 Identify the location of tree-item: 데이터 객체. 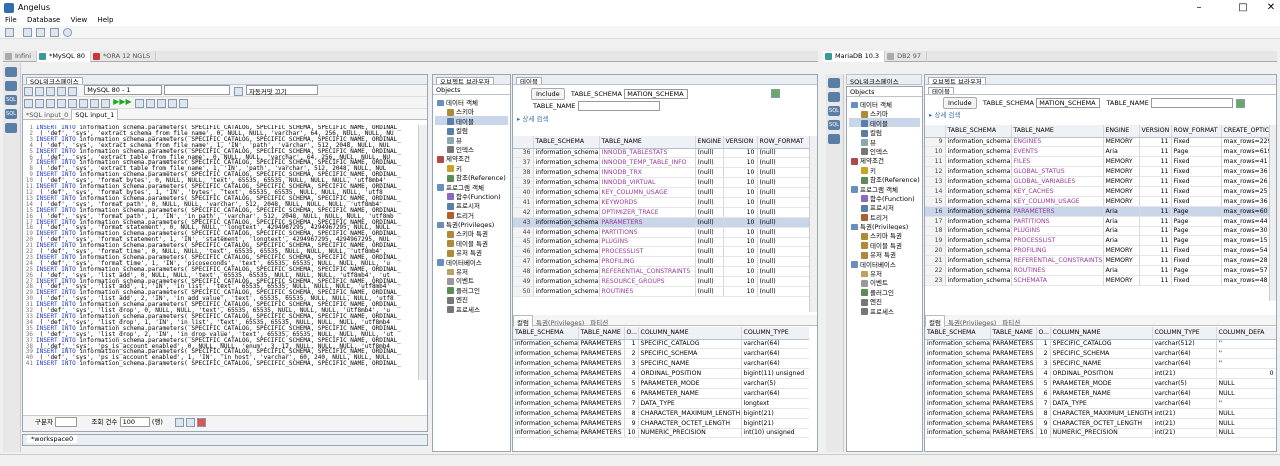
(471, 102).